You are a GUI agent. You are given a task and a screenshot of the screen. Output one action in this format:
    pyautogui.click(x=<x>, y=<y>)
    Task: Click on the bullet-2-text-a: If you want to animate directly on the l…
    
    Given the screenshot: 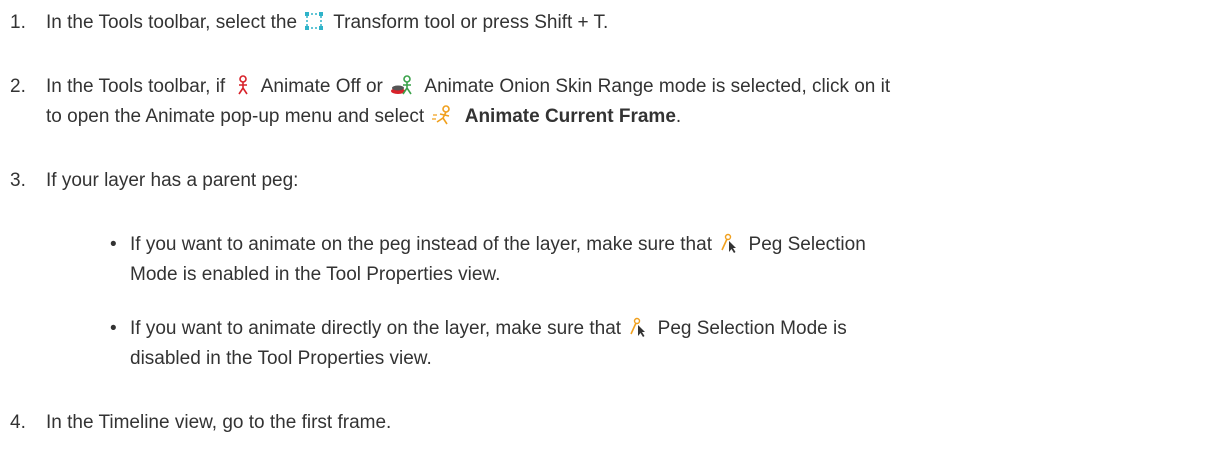 What is the action you would take?
    pyautogui.click(x=376, y=328)
    